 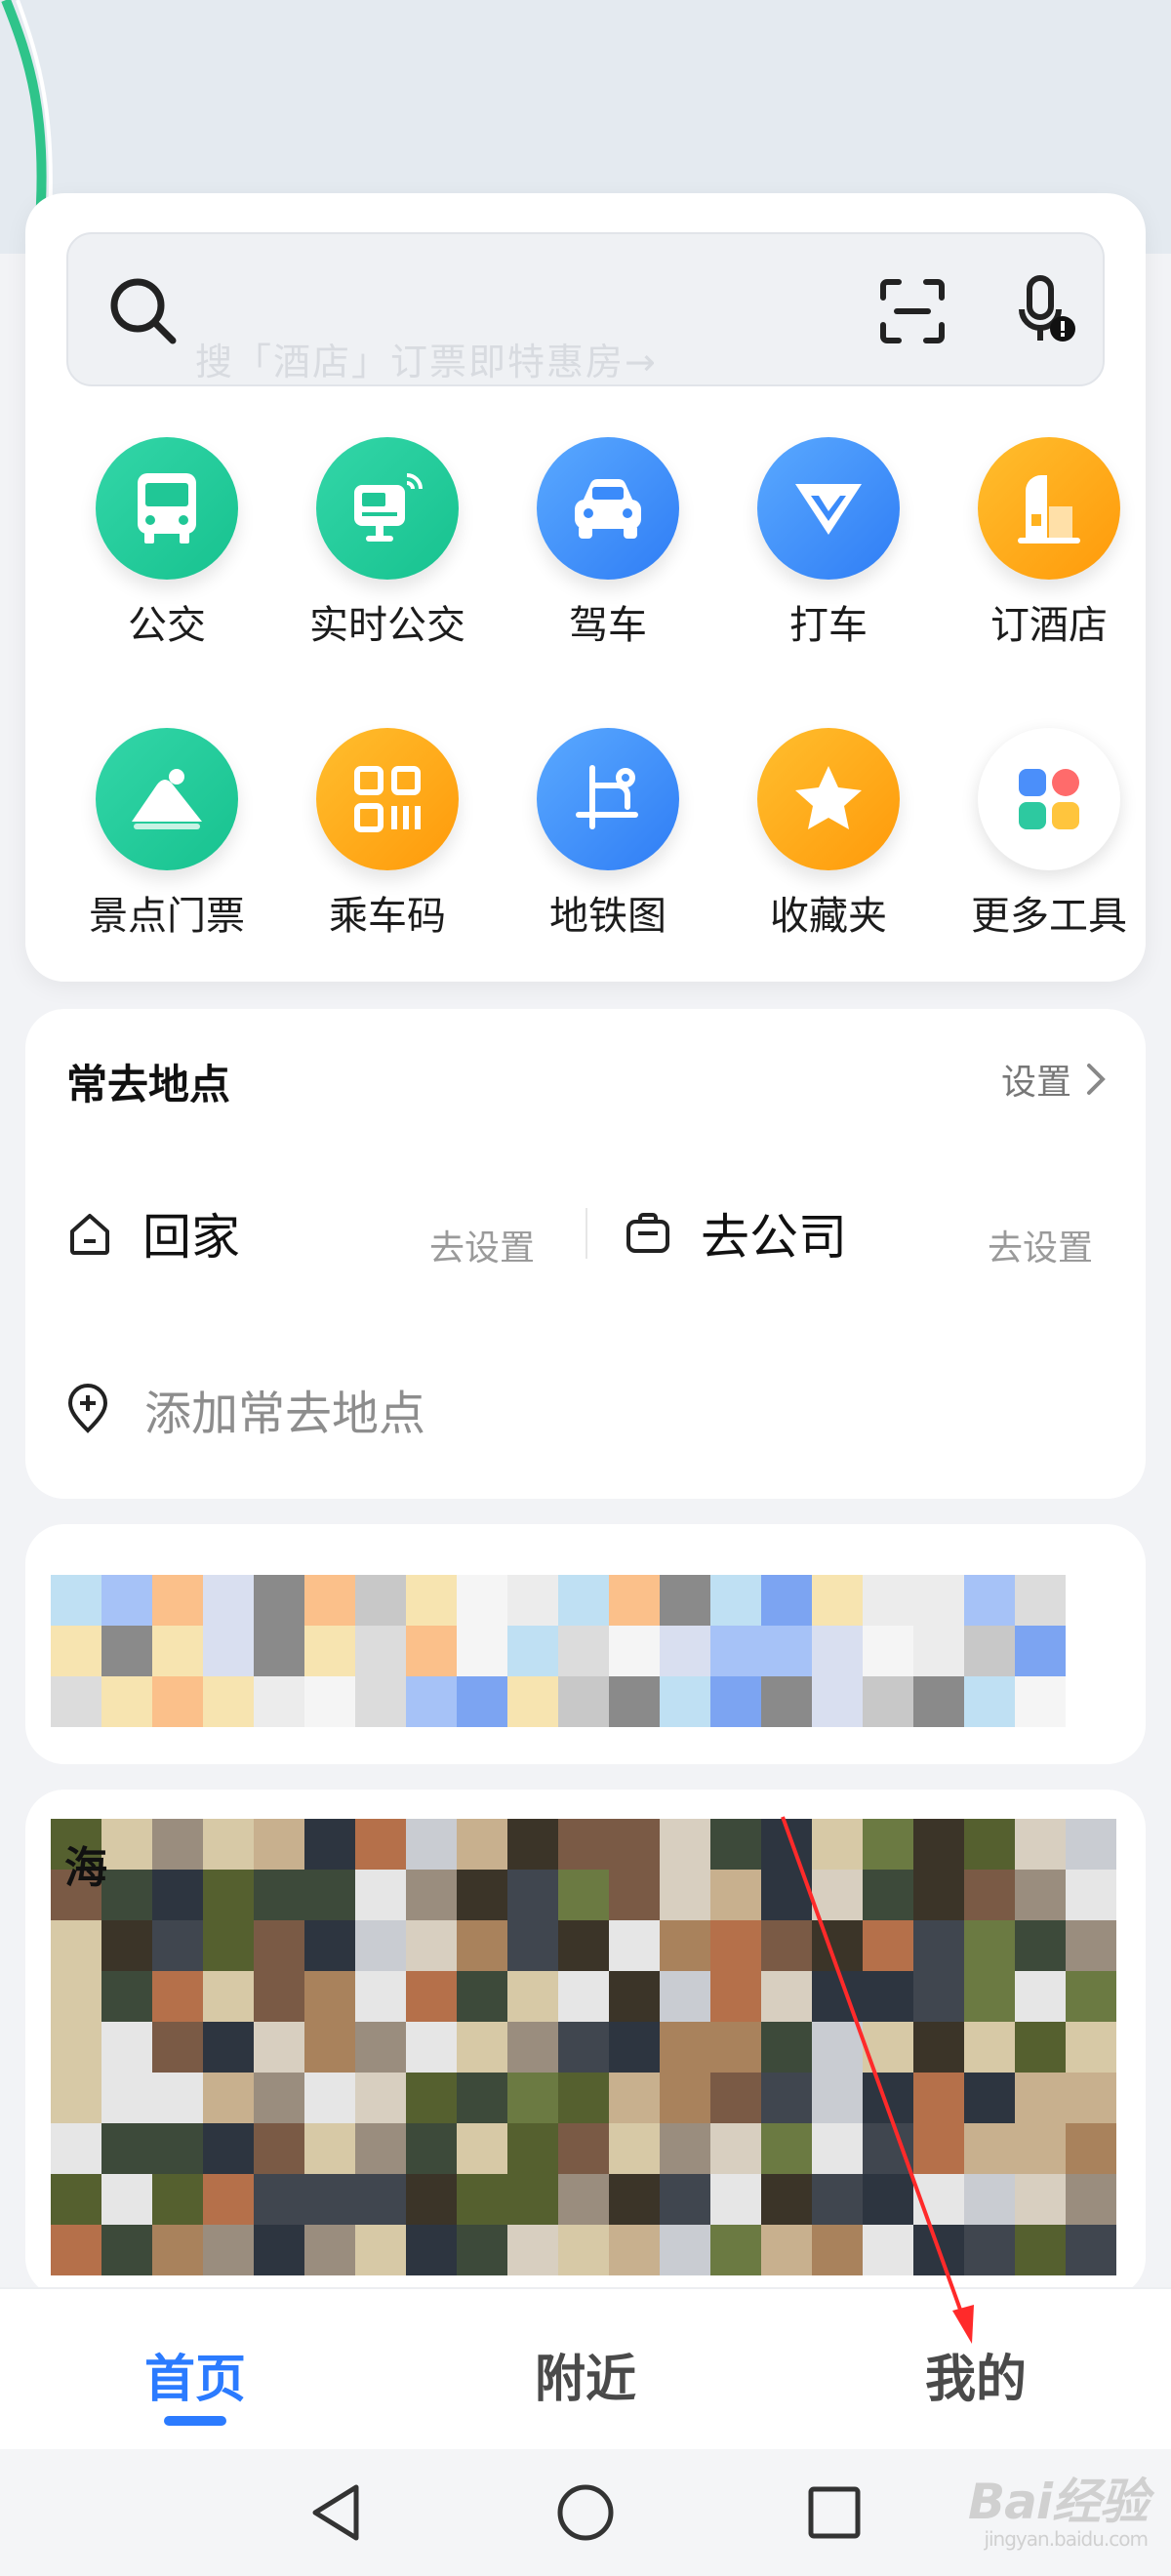 I want to click on back-icon, so click(x=337, y=2512).